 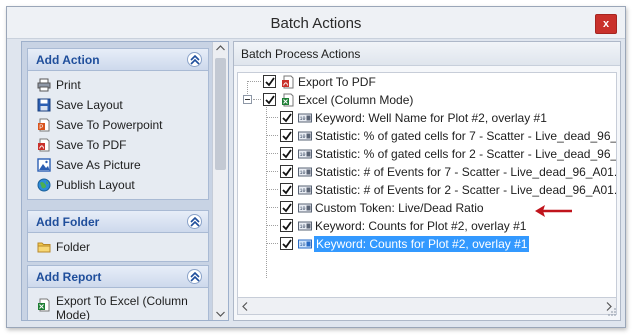 I want to click on publish-layout-action: Publish Layout, so click(x=118, y=185).